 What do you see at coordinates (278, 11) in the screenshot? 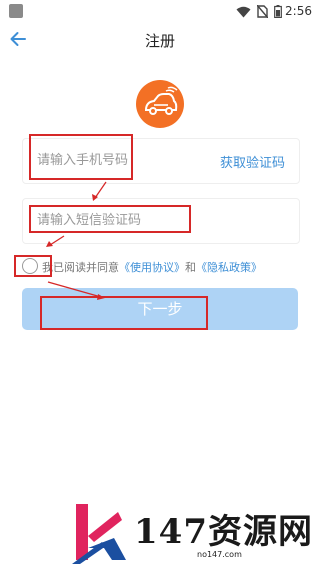
I see `battery-icon` at bounding box center [278, 11].